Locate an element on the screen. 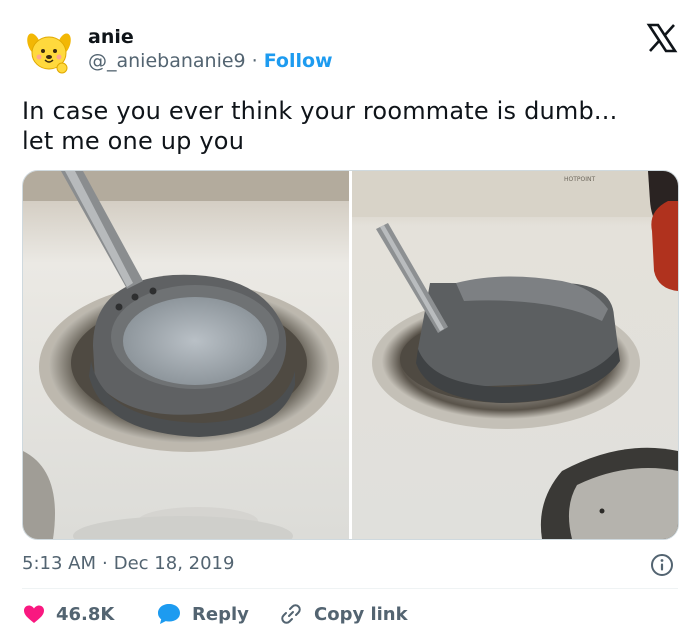 The width and height of the screenshot is (700, 642). action-bar: 46.8K Reply Copy link is located at coordinates (352, 615).